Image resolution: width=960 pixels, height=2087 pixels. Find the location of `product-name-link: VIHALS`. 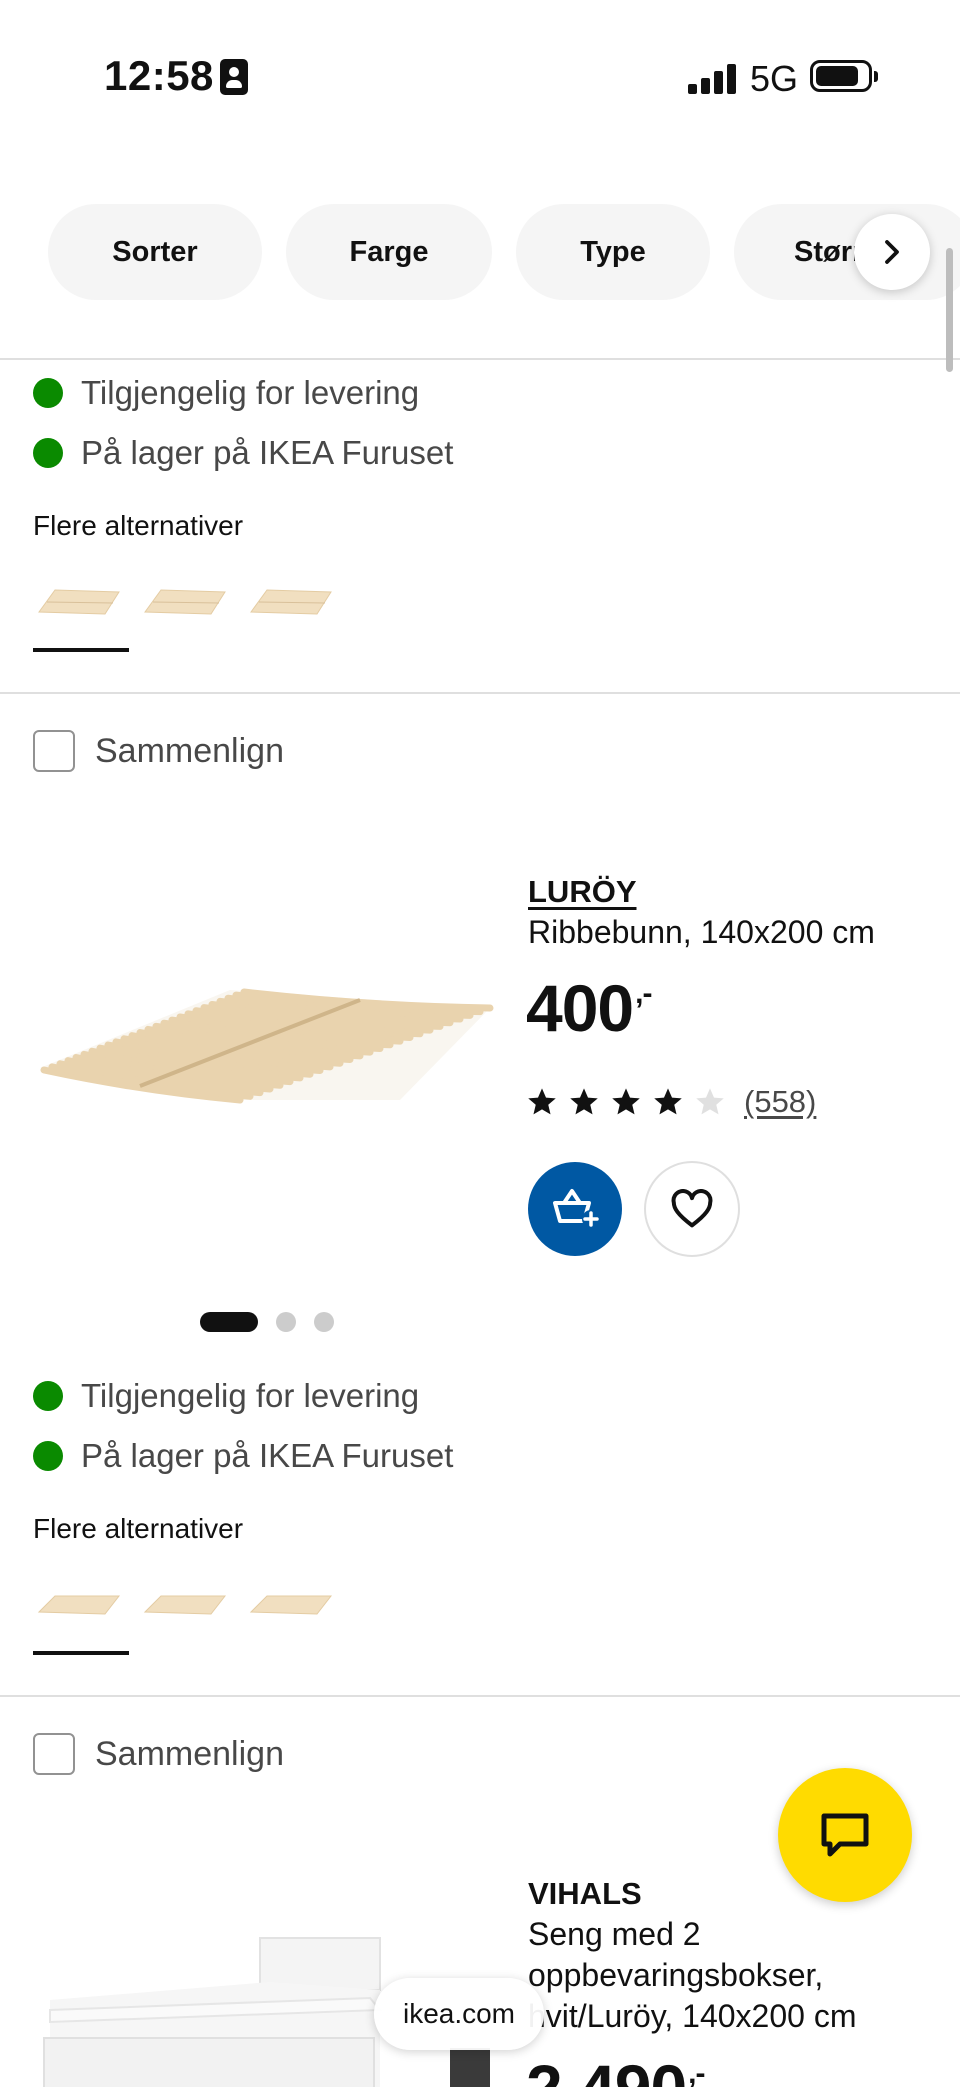

product-name-link: VIHALS is located at coordinates (585, 1894).